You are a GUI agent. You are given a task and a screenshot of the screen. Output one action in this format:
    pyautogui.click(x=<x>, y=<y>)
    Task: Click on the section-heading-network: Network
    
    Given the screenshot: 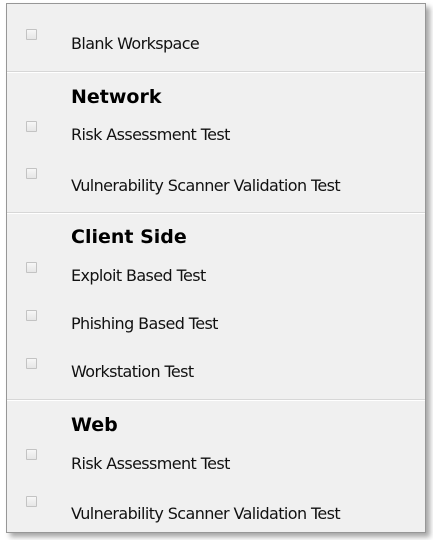 What is the action you would take?
    pyautogui.click(x=116, y=97)
    